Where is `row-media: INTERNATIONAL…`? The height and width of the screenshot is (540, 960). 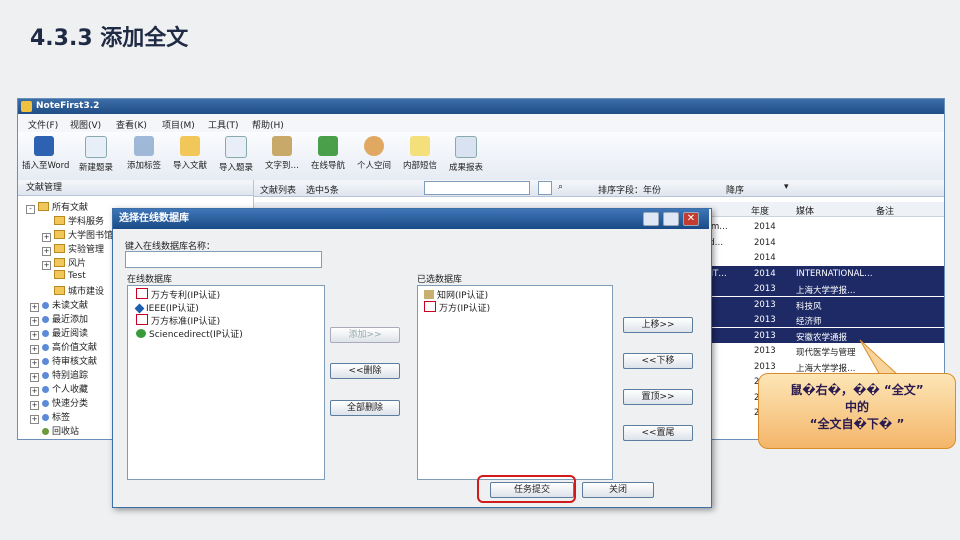 row-media: INTERNATIONAL… is located at coordinates (834, 273).